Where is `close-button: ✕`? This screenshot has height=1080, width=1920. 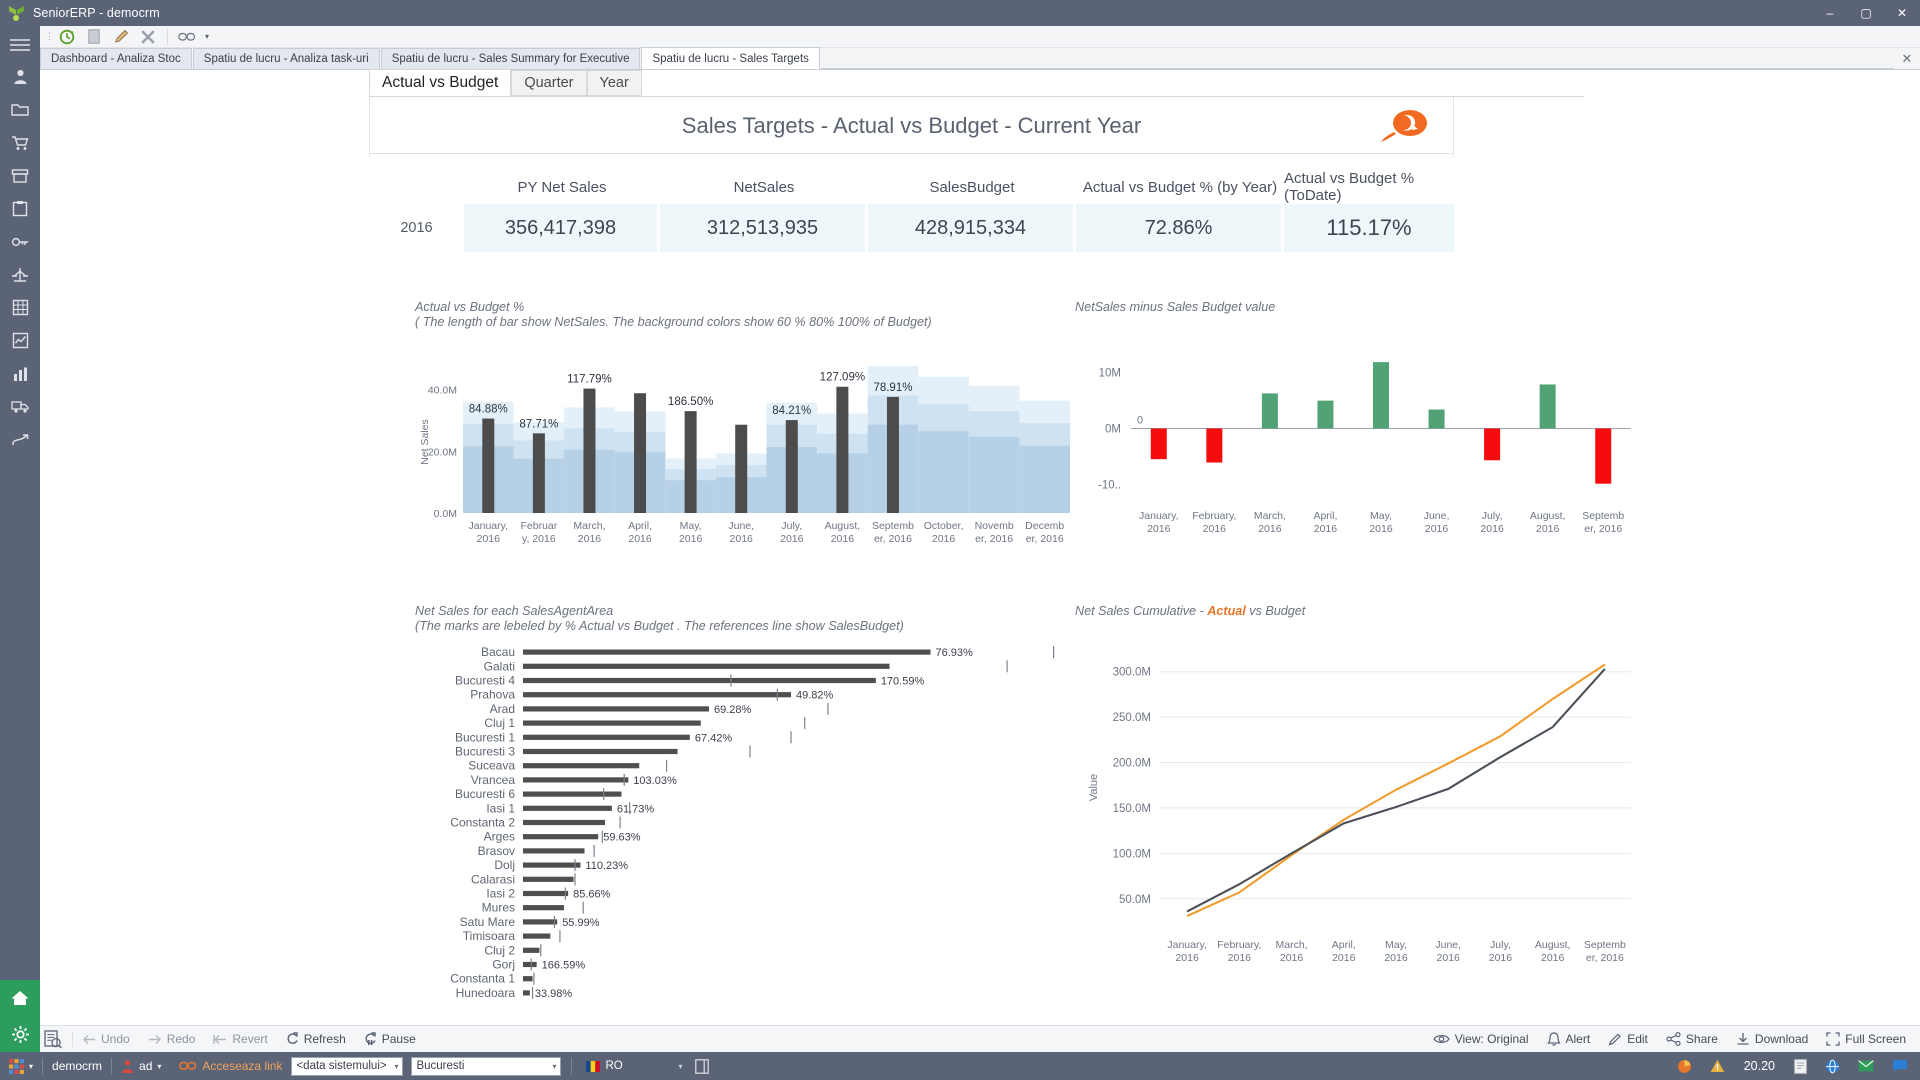 close-button: ✕ is located at coordinates (1902, 13).